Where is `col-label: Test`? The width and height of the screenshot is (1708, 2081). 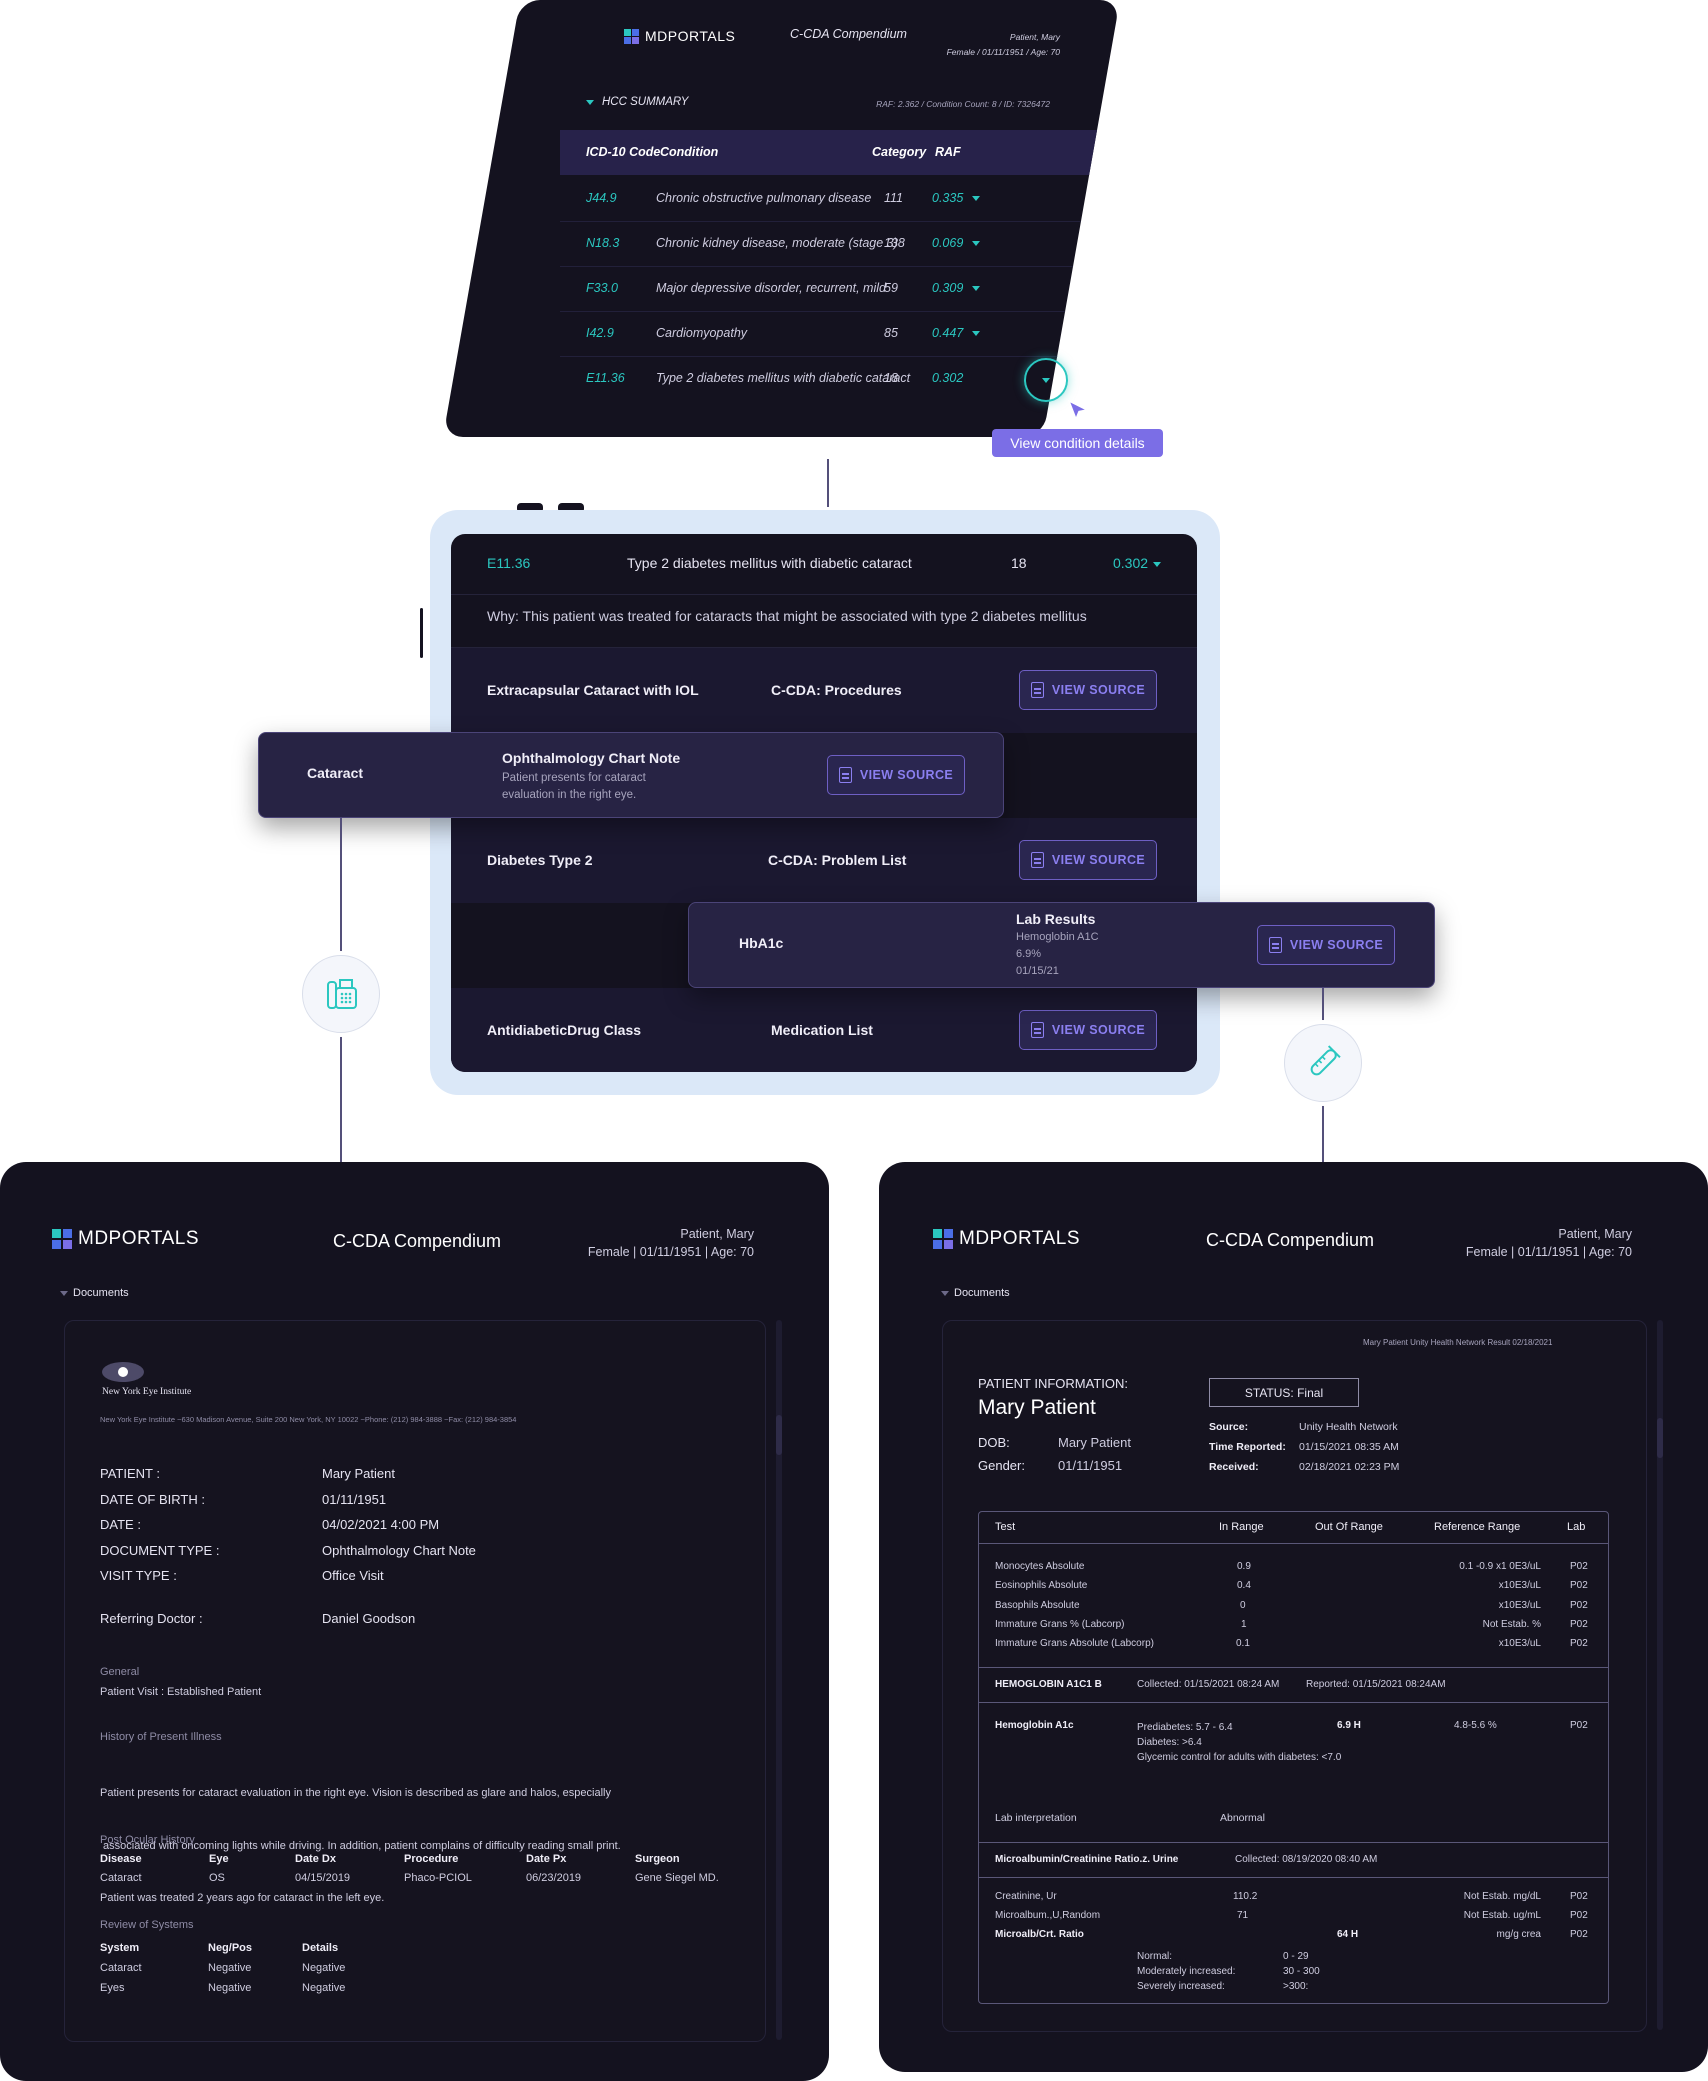
col-label: Test is located at coordinates (1005, 1527).